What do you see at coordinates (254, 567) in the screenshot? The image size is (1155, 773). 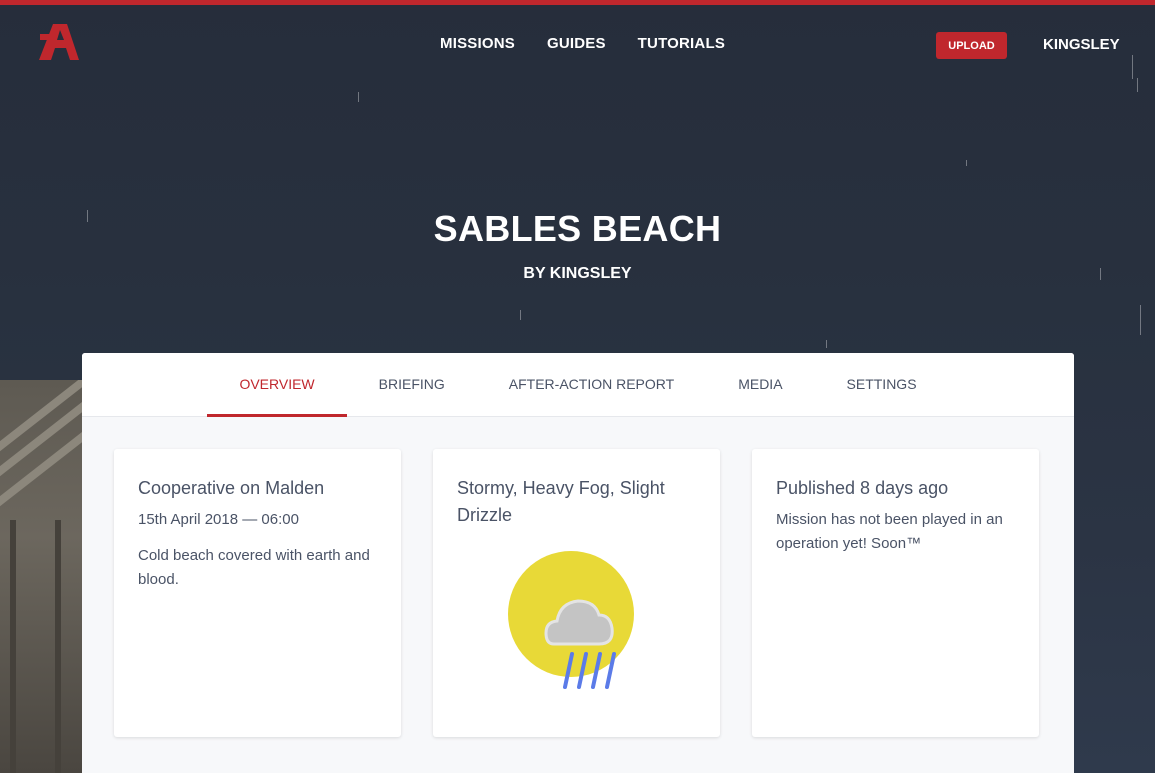 I see `mission-description: Cold beach covered with earth and blood.` at bounding box center [254, 567].